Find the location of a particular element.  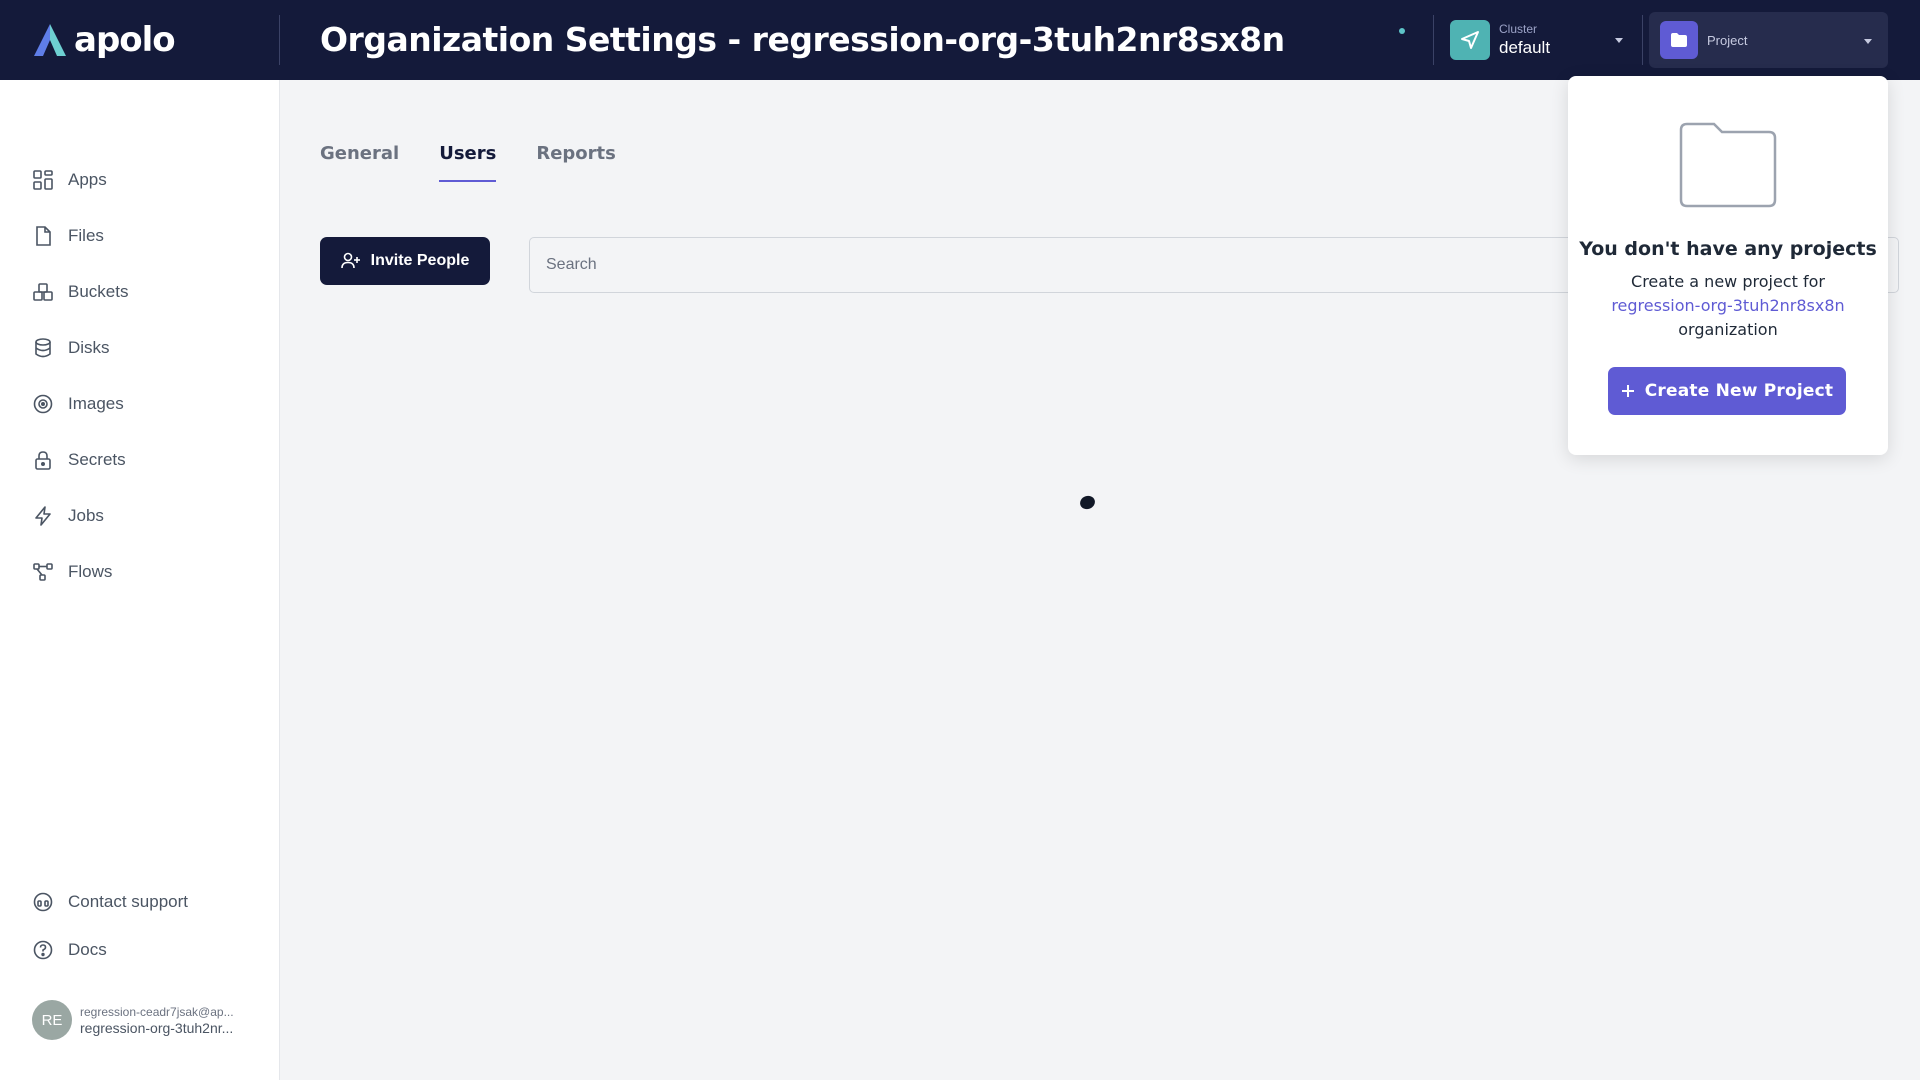

sidebar-item-label: Files is located at coordinates (86, 235).